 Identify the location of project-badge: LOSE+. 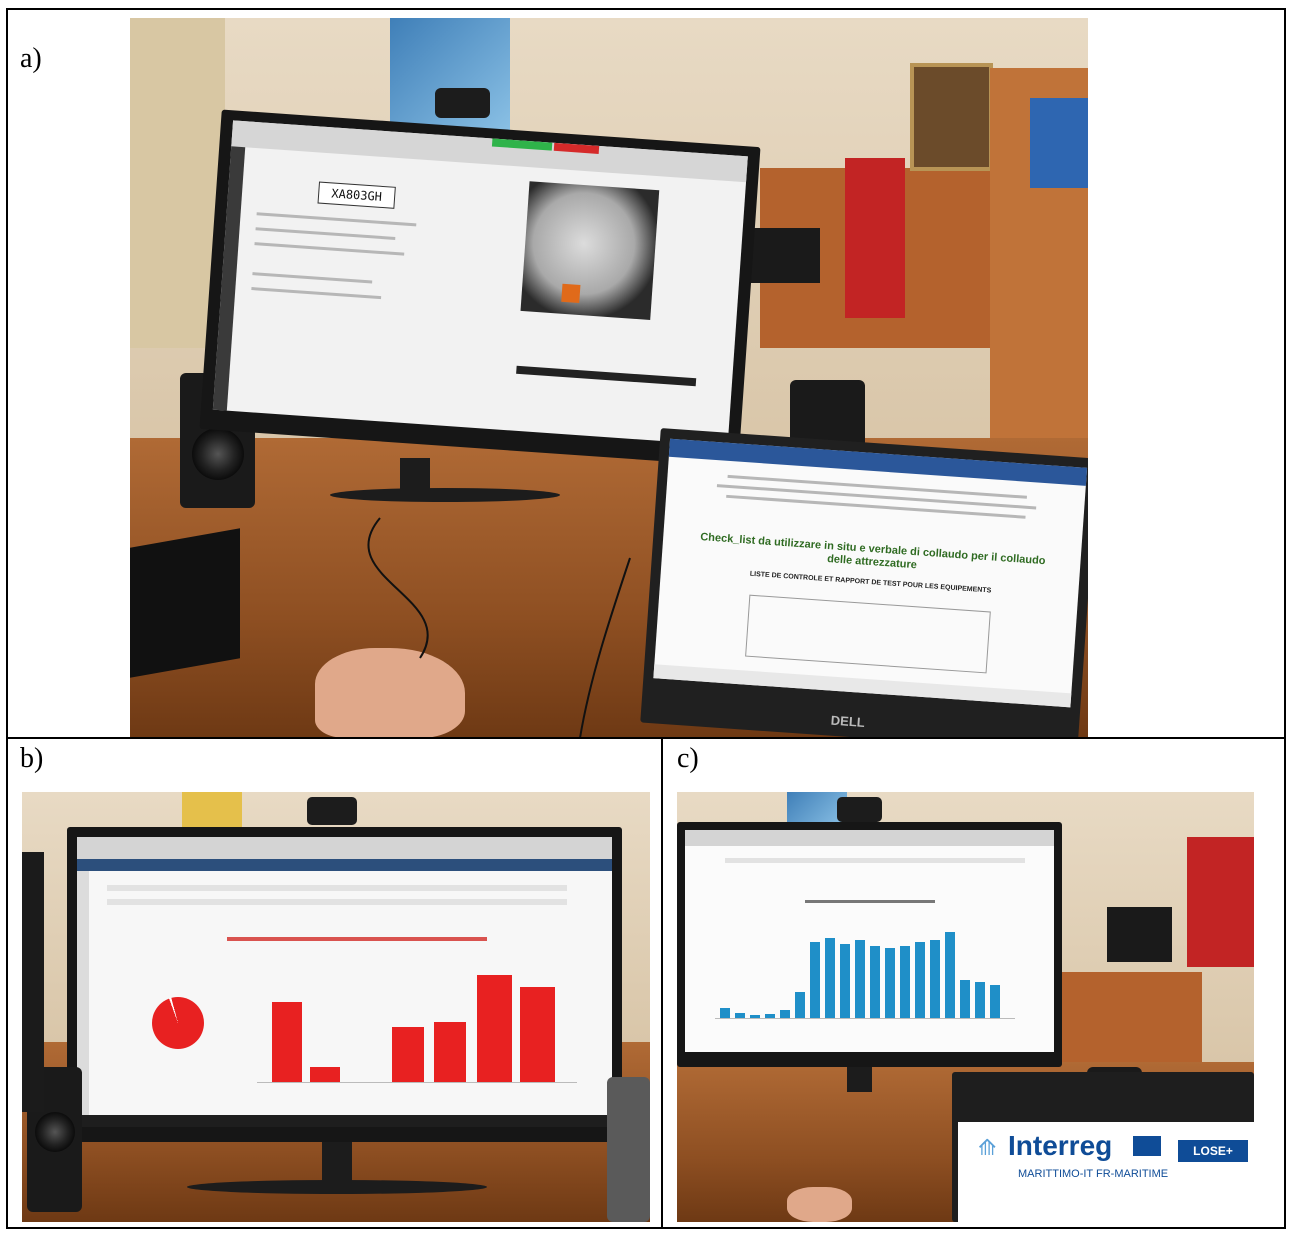
(1213, 1151).